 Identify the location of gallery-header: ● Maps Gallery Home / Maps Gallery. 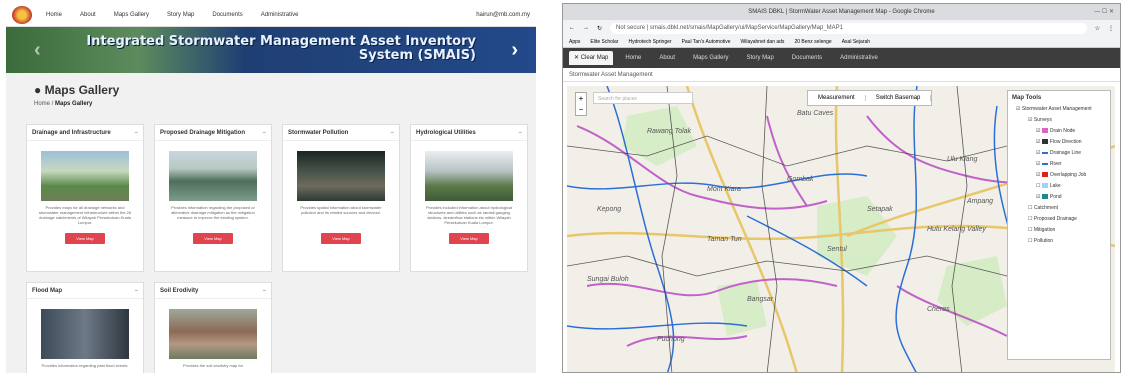
(271, 90).